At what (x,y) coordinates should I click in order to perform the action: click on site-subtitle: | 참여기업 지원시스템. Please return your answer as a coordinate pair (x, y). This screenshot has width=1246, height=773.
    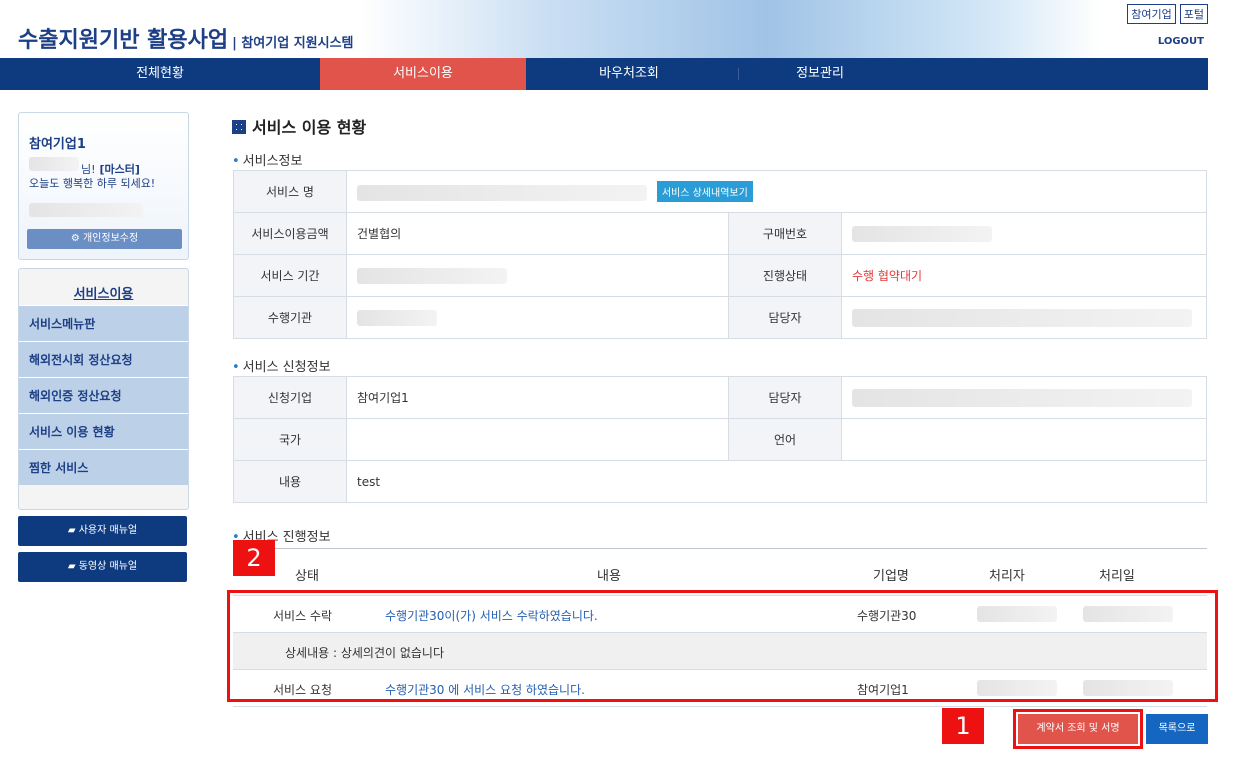
    Looking at the image, I should click on (293, 43).